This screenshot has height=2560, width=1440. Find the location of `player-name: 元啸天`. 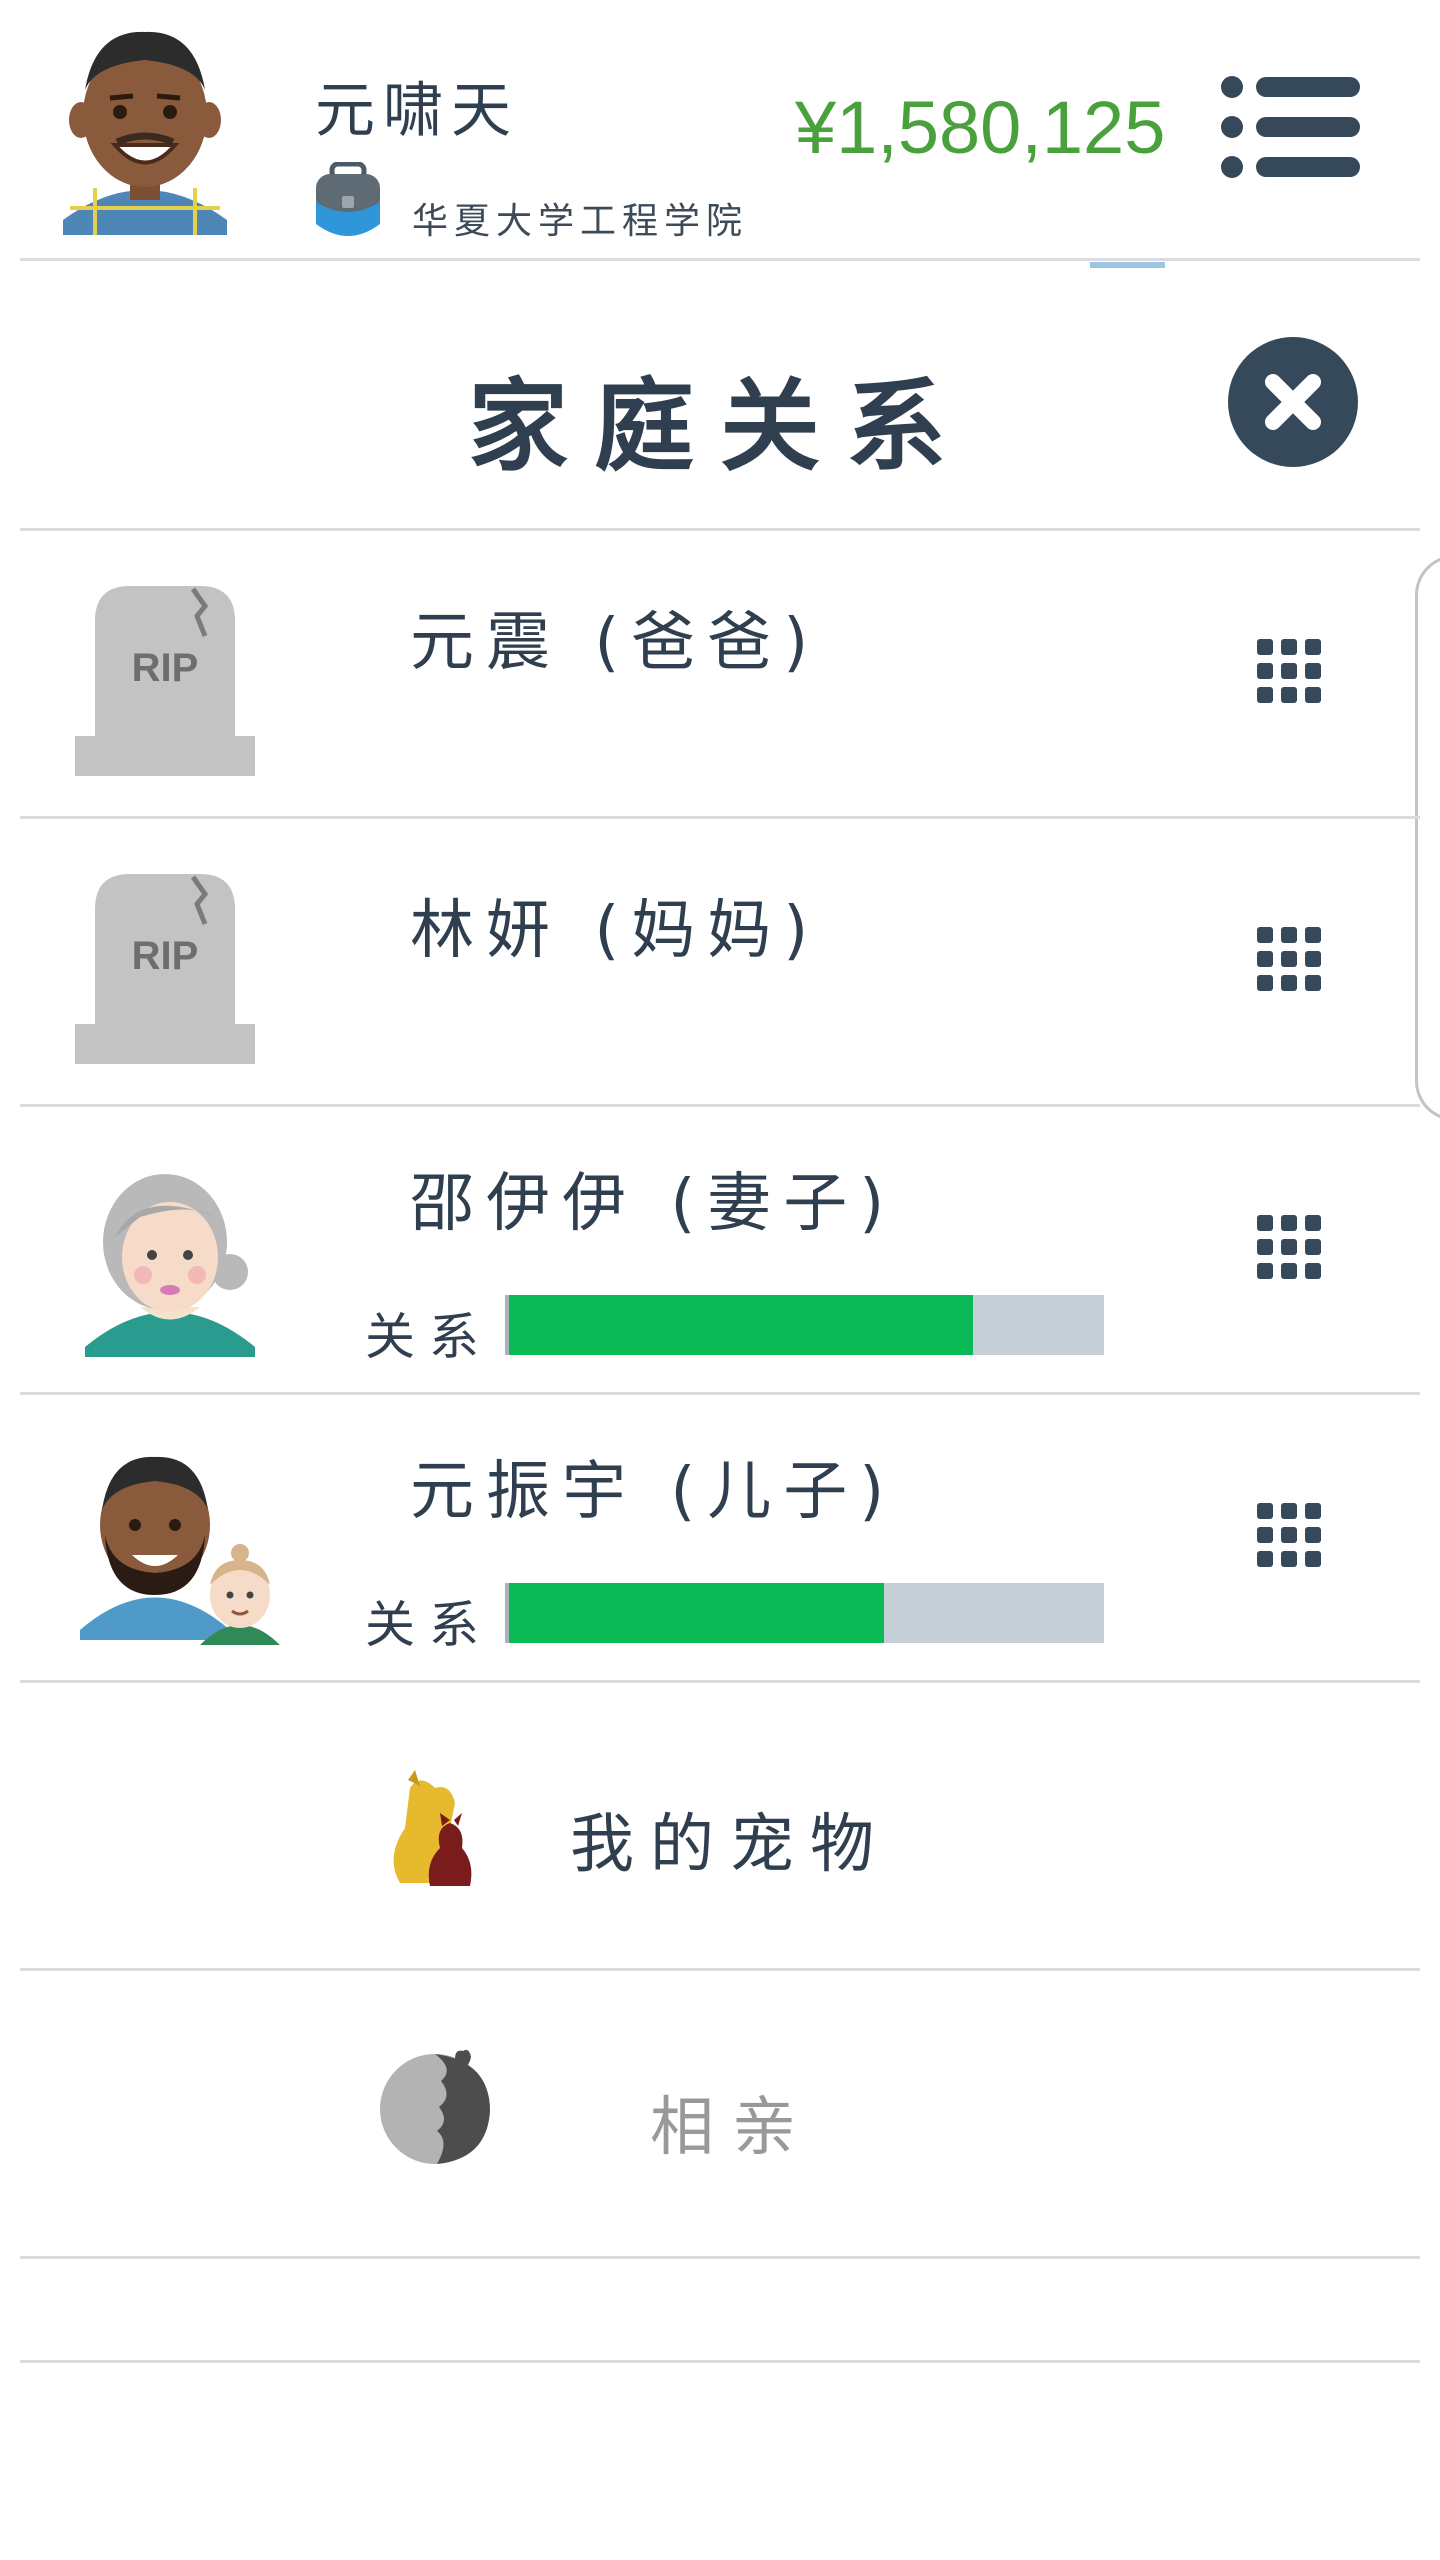

player-name: 元啸天 is located at coordinates (417, 111).